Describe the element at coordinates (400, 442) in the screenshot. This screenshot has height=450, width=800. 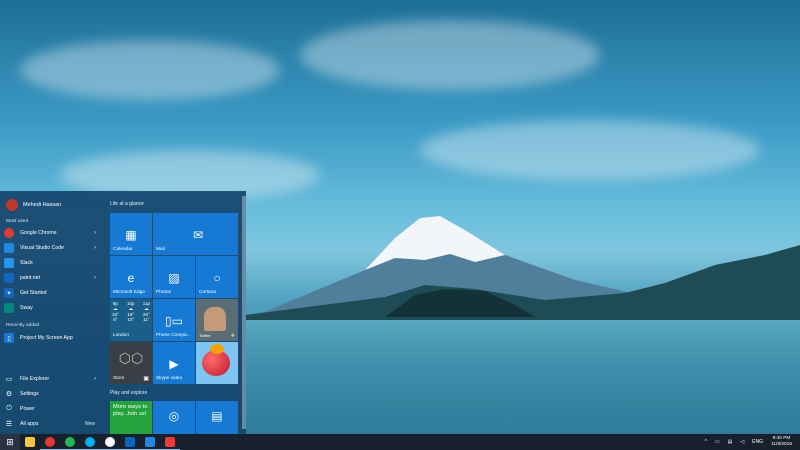
I see `taskbar: ⊞ ^ ▭ ▤ ◁ ENG 8:40 PM 11/8/2015` at that location.